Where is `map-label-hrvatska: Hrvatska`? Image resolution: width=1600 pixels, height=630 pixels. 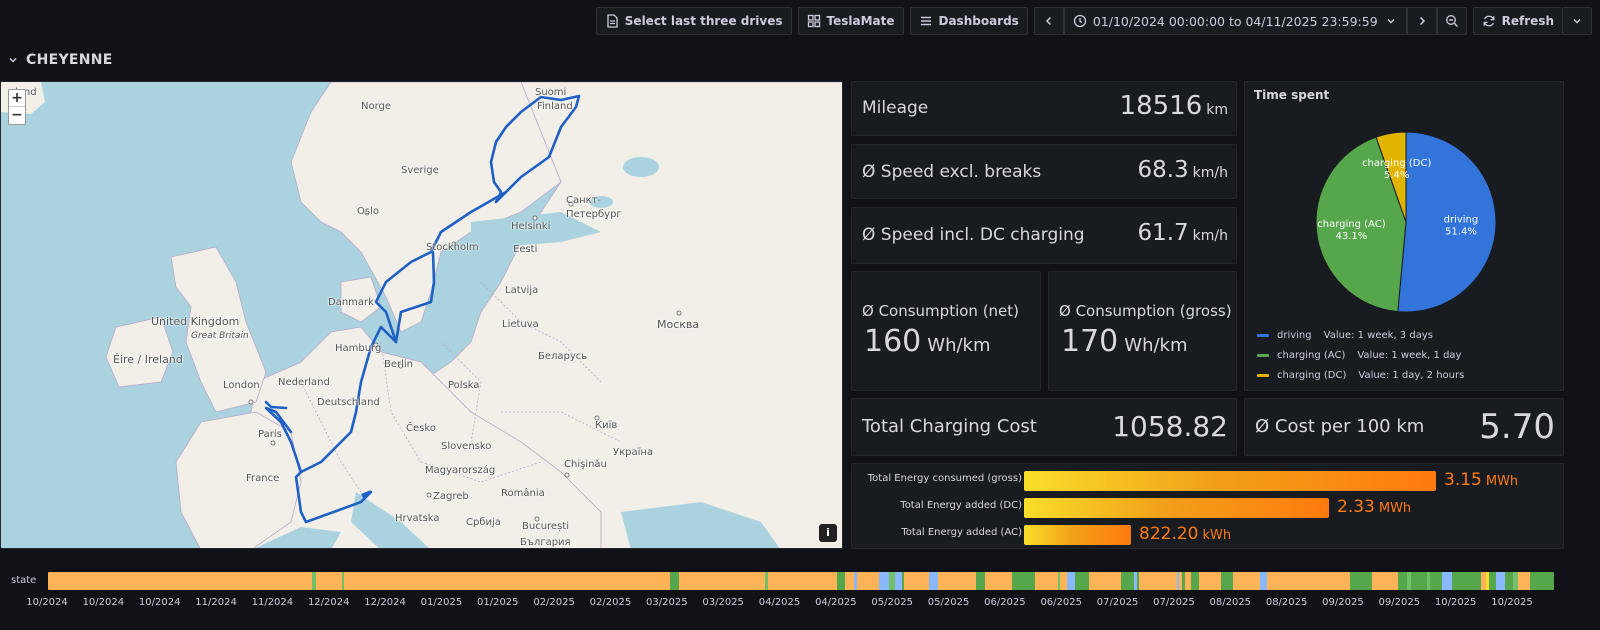 map-label-hrvatska: Hrvatska is located at coordinates (417, 518).